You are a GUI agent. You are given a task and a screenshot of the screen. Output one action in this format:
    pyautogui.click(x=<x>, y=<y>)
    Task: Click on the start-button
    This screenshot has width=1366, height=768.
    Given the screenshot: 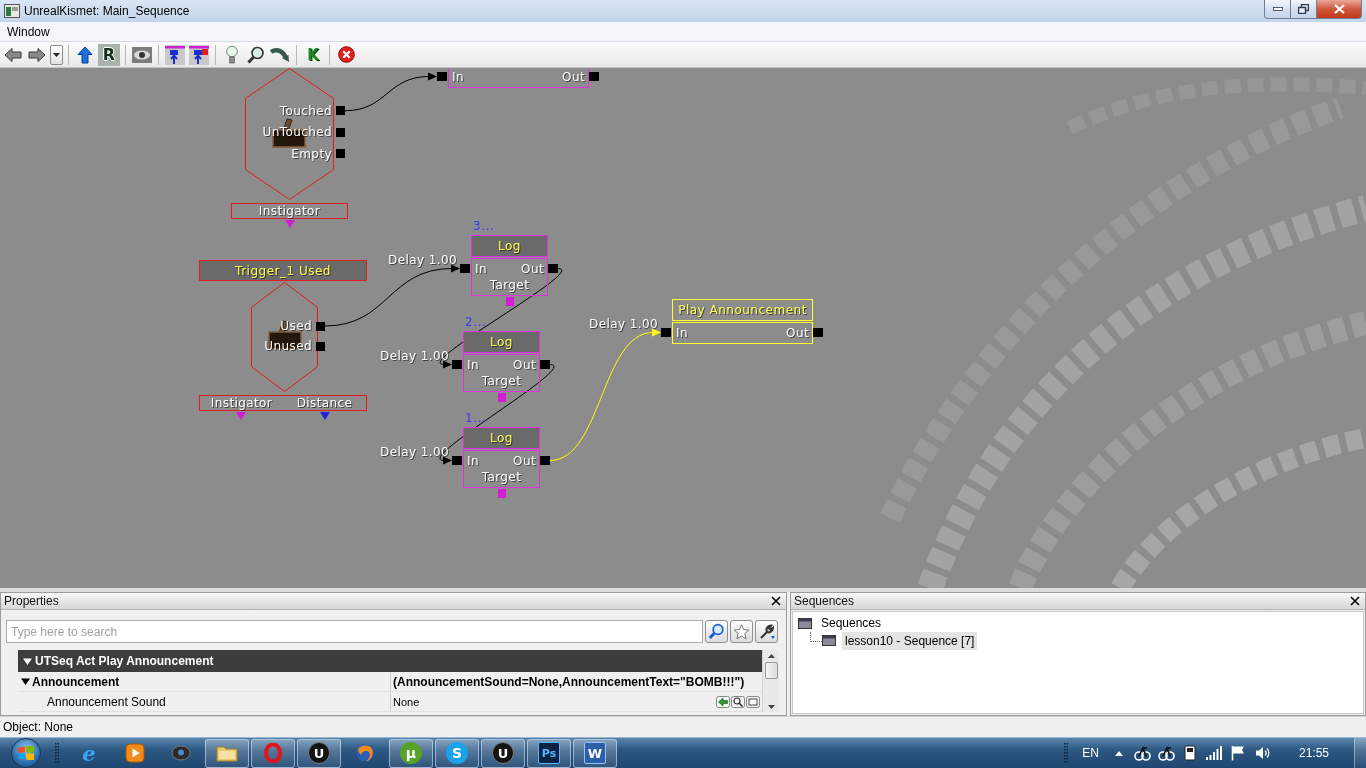 What is the action you would take?
    pyautogui.click(x=26, y=753)
    